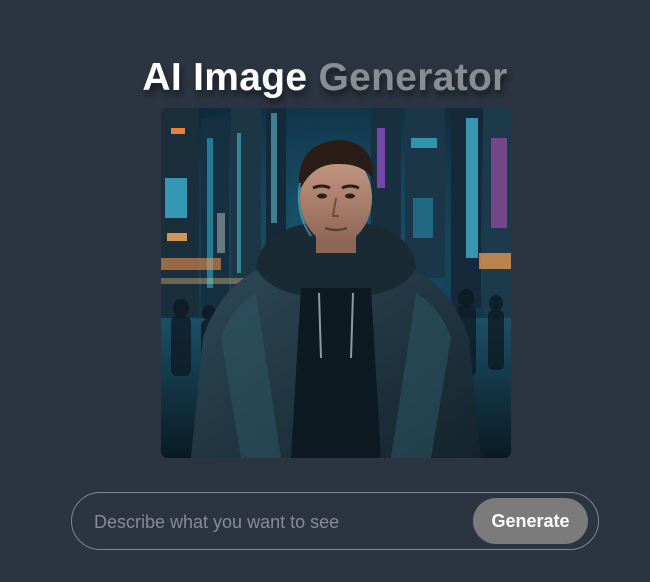  I want to click on prompt-bar: Generate, so click(335, 521).